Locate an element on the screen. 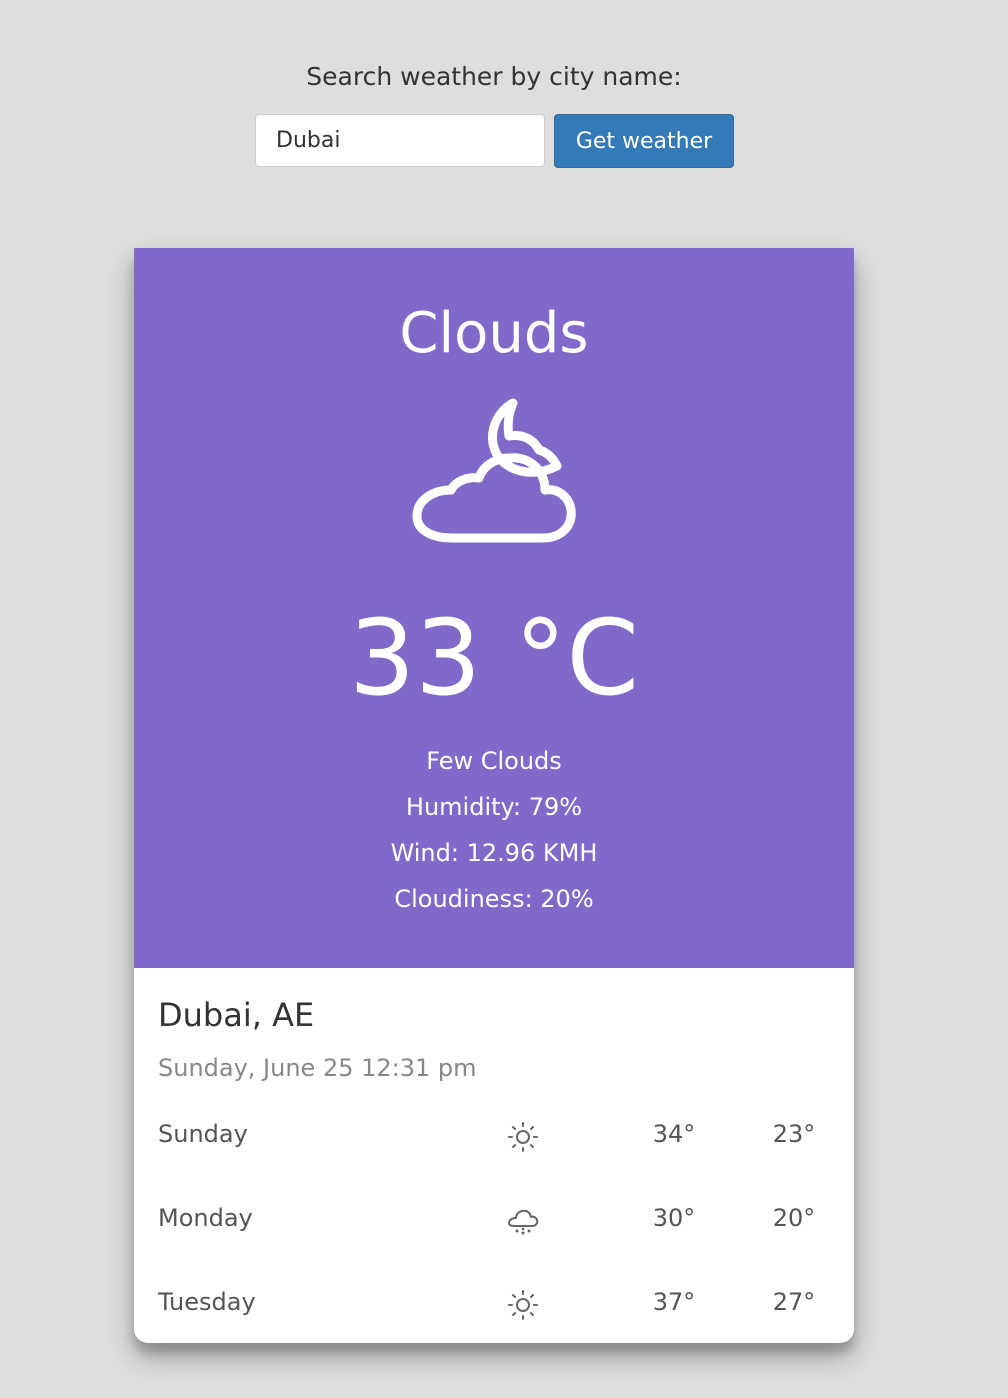 The width and height of the screenshot is (1008, 1398). forecast-low: 23° is located at coordinates (794, 1134).